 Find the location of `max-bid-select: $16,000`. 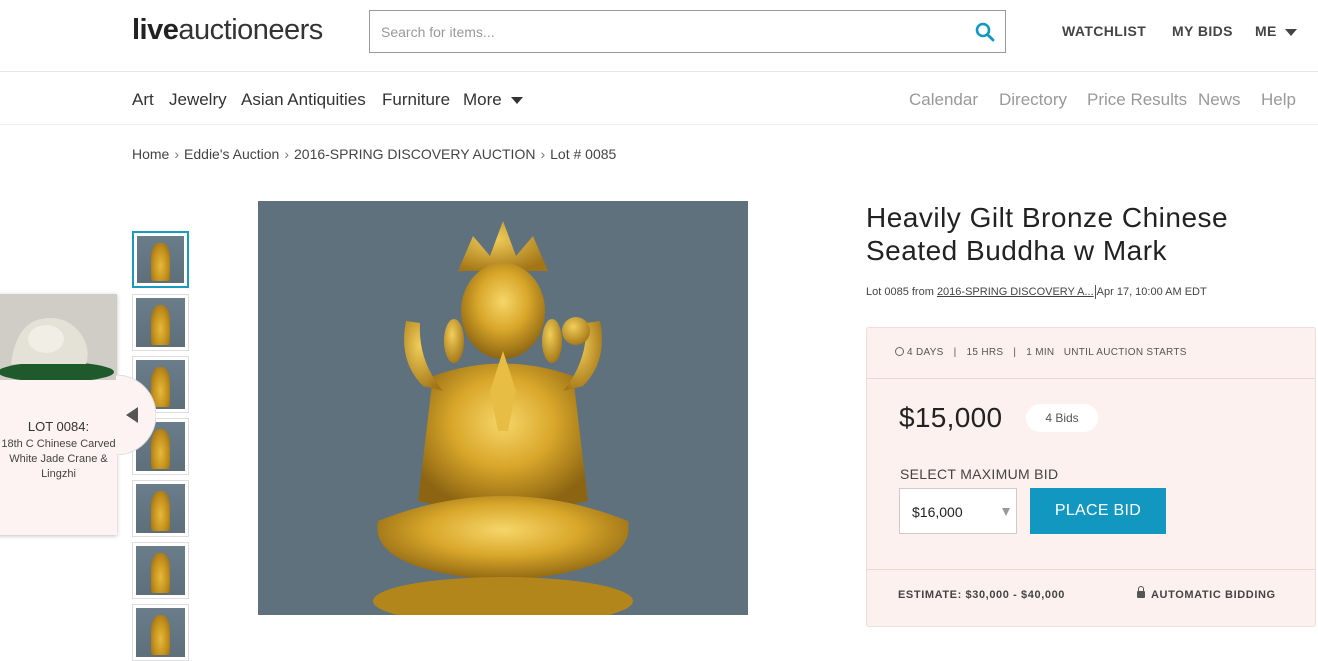

max-bid-select: $16,000 is located at coordinates (958, 511).